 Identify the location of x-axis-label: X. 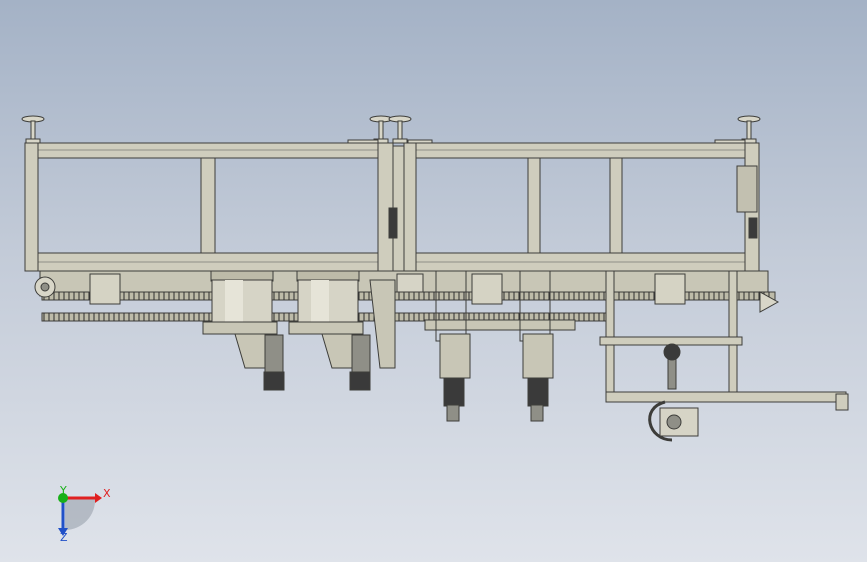
(107, 493).